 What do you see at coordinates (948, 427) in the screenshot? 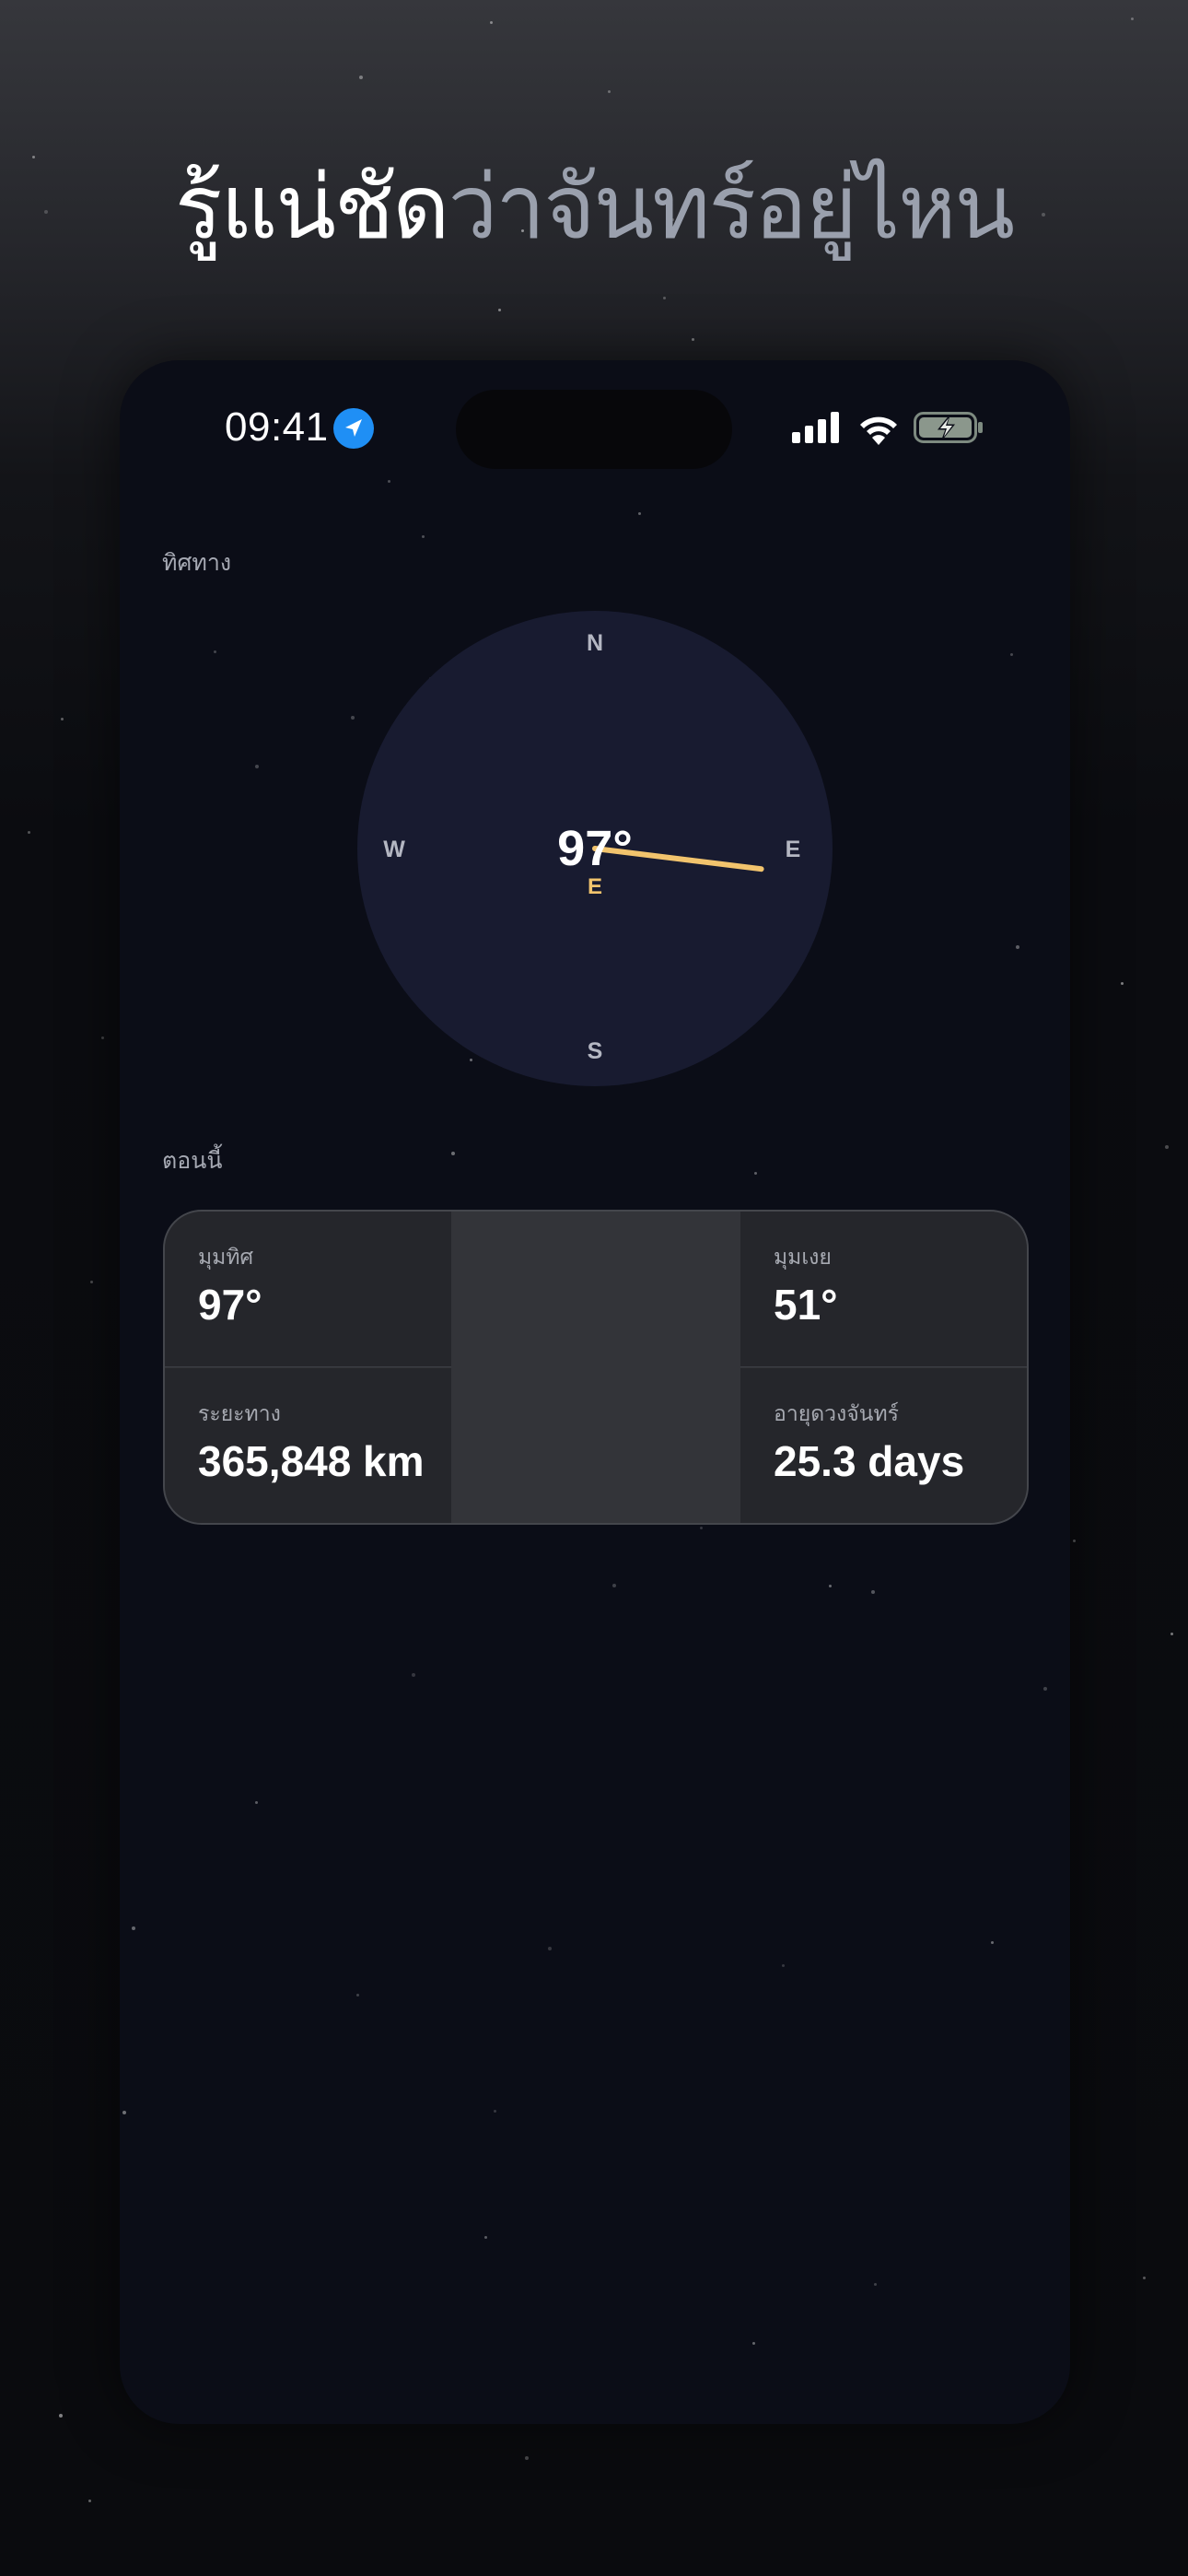
I see `battery-charging-icon` at bounding box center [948, 427].